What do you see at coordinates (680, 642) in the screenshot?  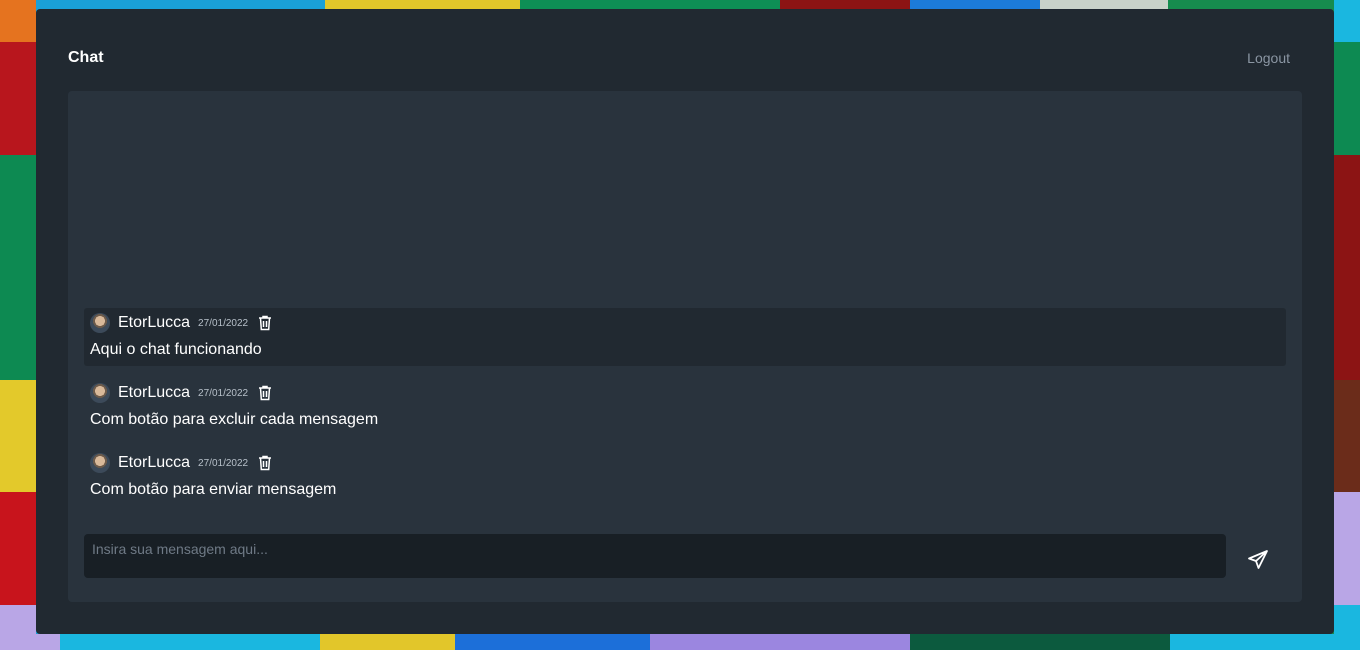 I see `background-tiles-bottom` at bounding box center [680, 642].